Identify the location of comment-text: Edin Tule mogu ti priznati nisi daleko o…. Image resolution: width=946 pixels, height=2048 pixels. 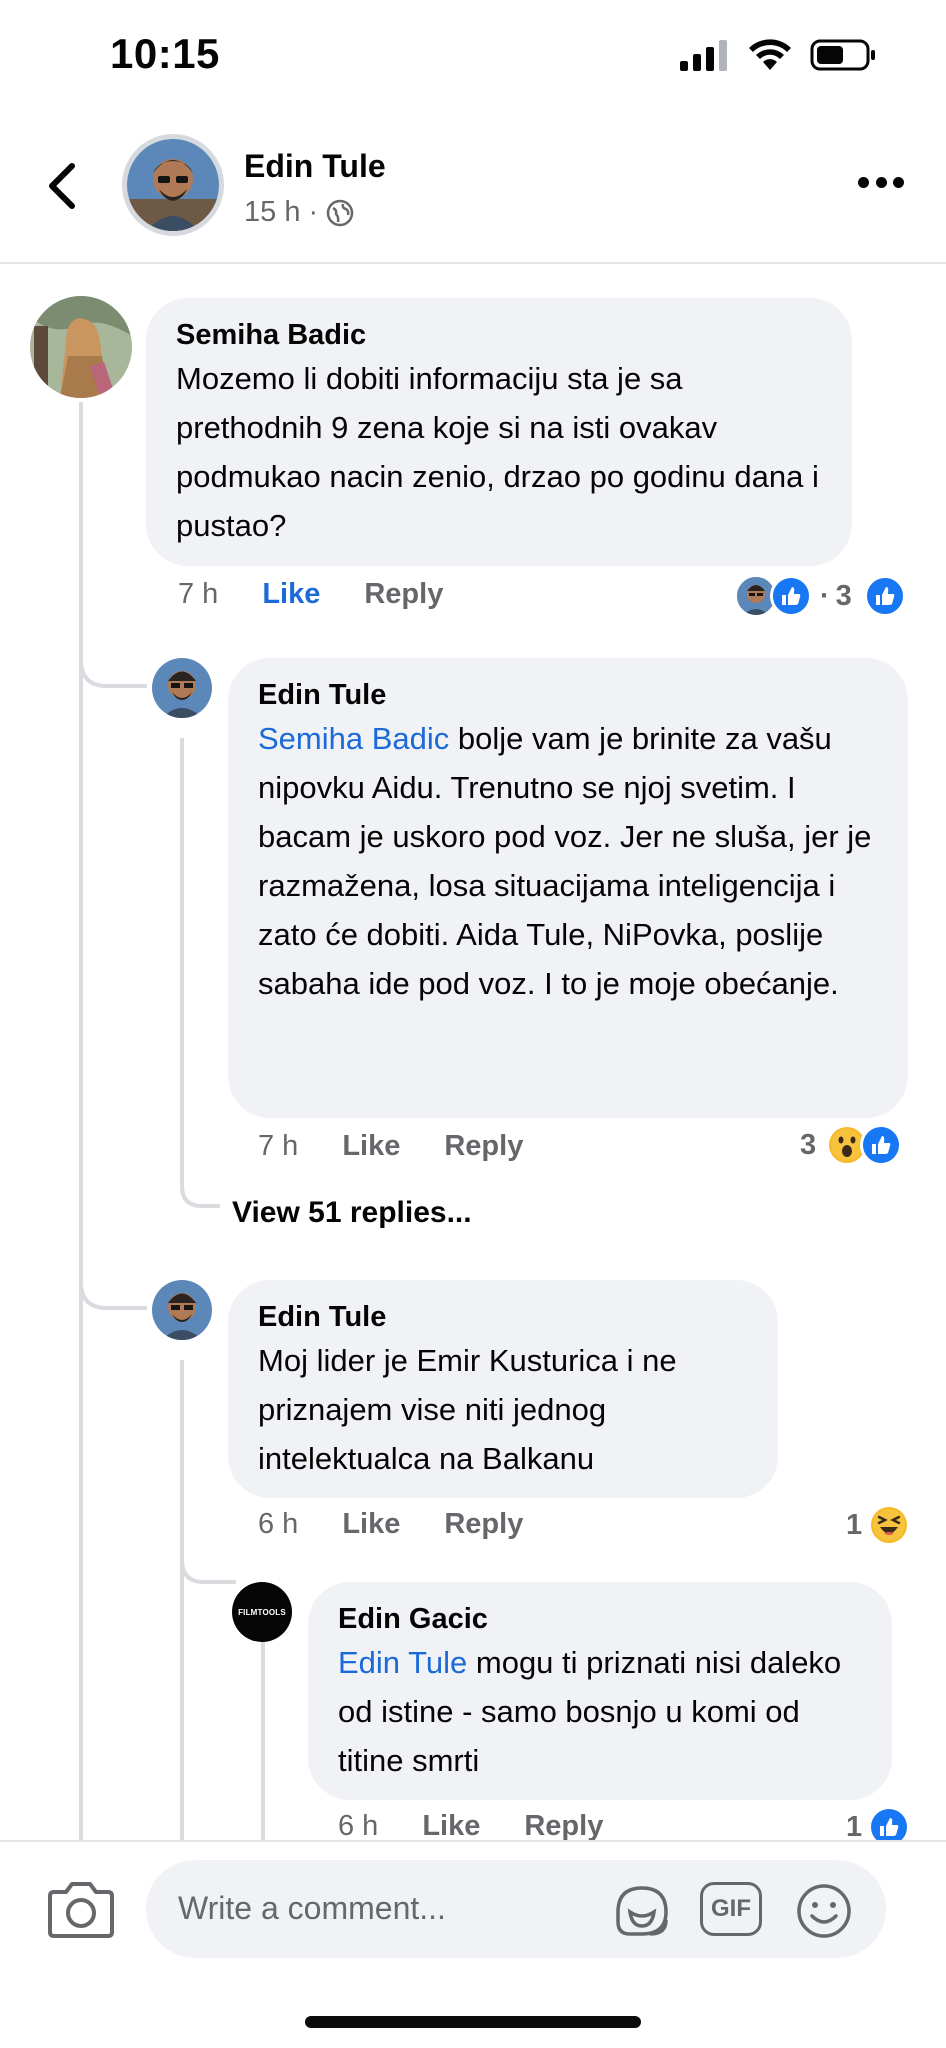
(600, 1711).